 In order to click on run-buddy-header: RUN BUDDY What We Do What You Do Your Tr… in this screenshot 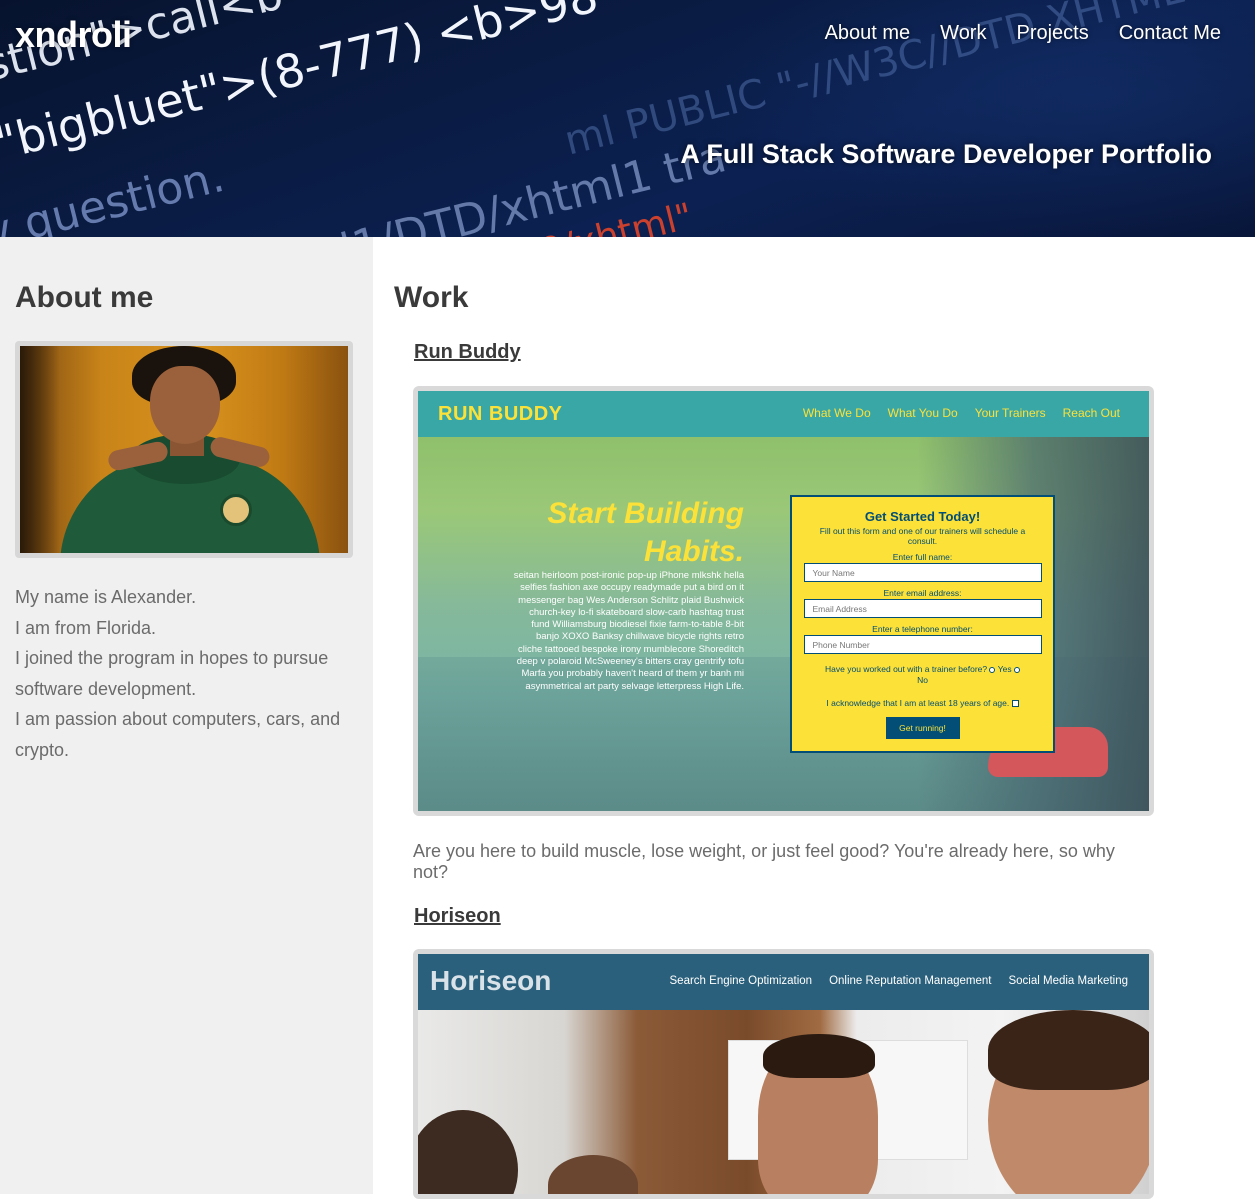, I will do `click(783, 414)`.